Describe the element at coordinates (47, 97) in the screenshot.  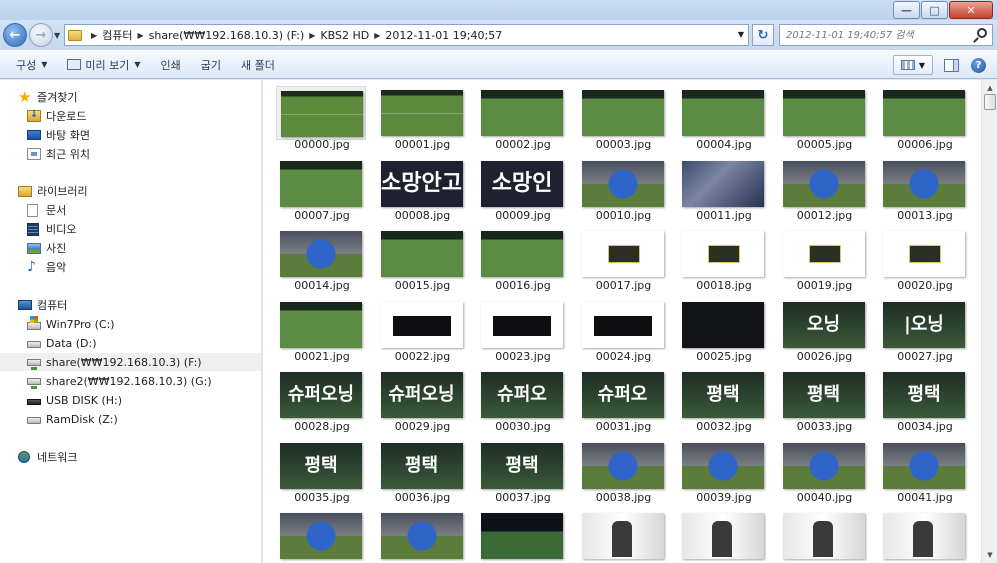
I see `nav-favorites: ★ 즐겨찾기` at that location.